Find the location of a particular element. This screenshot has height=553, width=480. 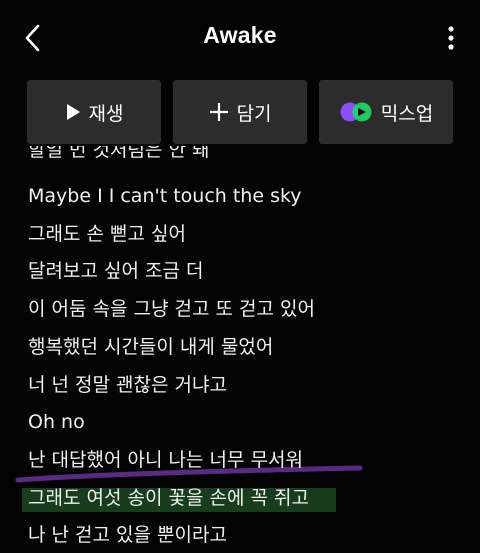

more-options-button is located at coordinates (451, 38).